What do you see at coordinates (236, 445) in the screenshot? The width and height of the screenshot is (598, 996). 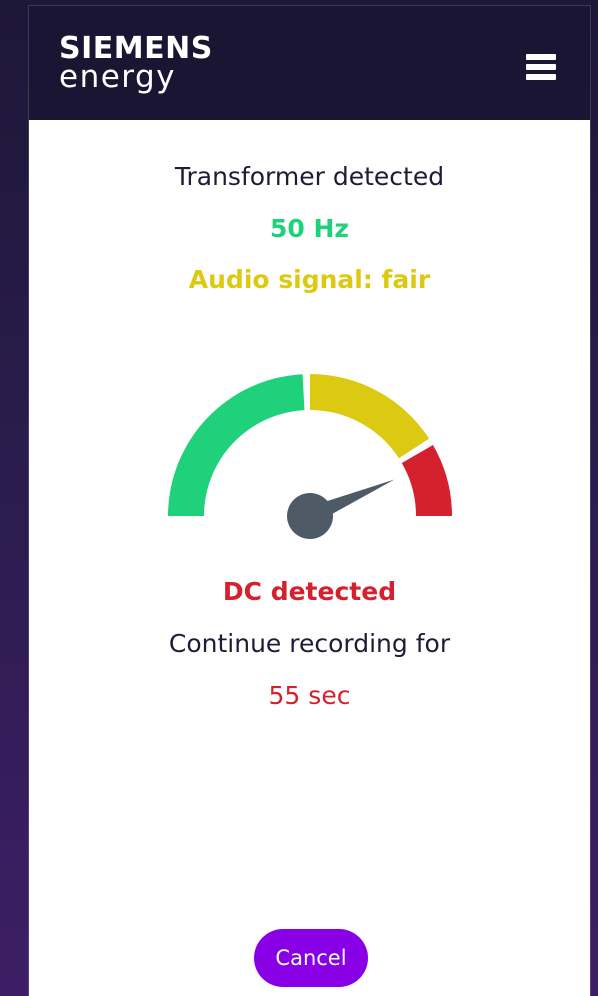 I see `gauge-zone-green` at bounding box center [236, 445].